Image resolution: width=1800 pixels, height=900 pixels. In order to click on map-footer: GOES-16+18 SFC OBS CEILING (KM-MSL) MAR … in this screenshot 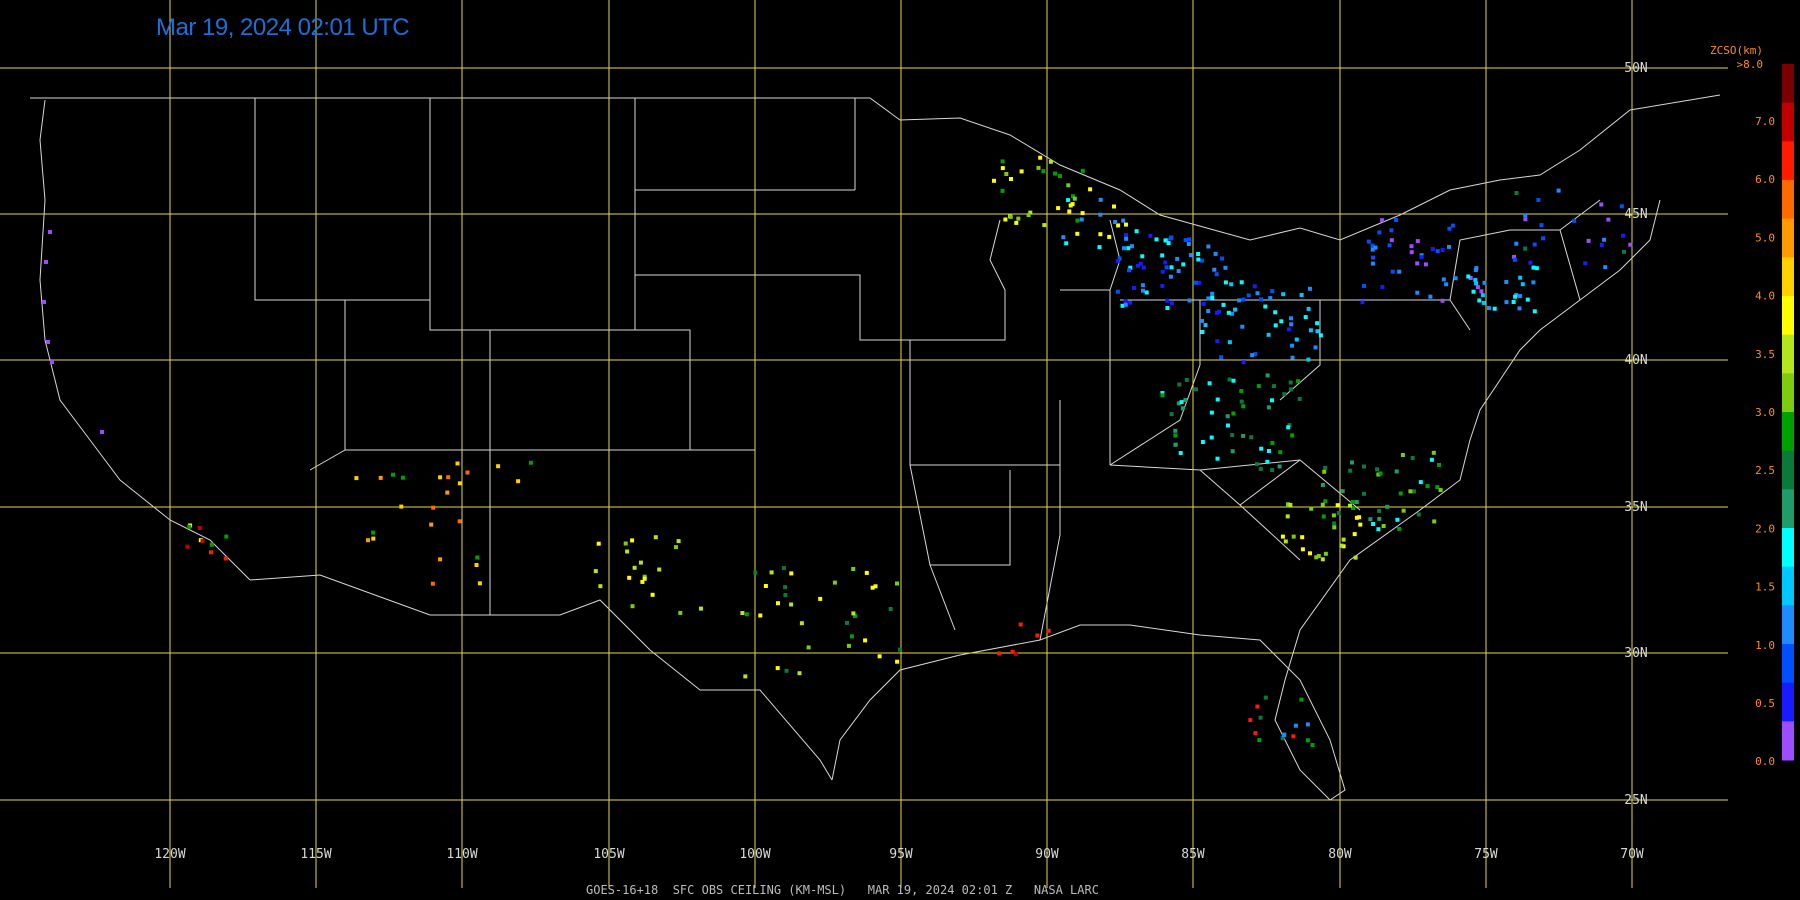, I will do `click(842, 890)`.